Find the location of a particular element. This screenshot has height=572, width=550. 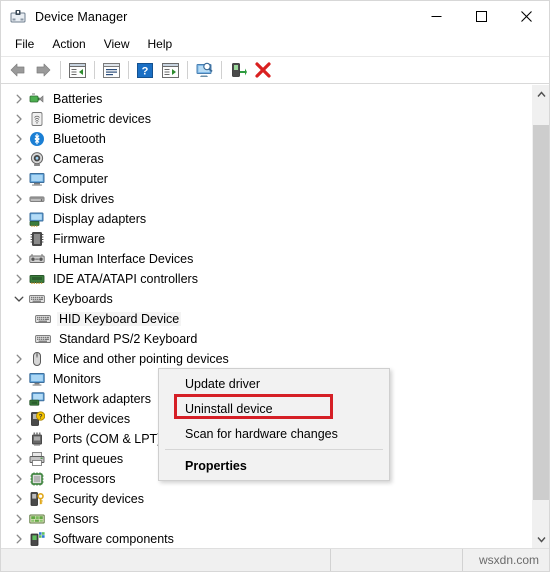

menu-action: Action is located at coordinates (68, 44).